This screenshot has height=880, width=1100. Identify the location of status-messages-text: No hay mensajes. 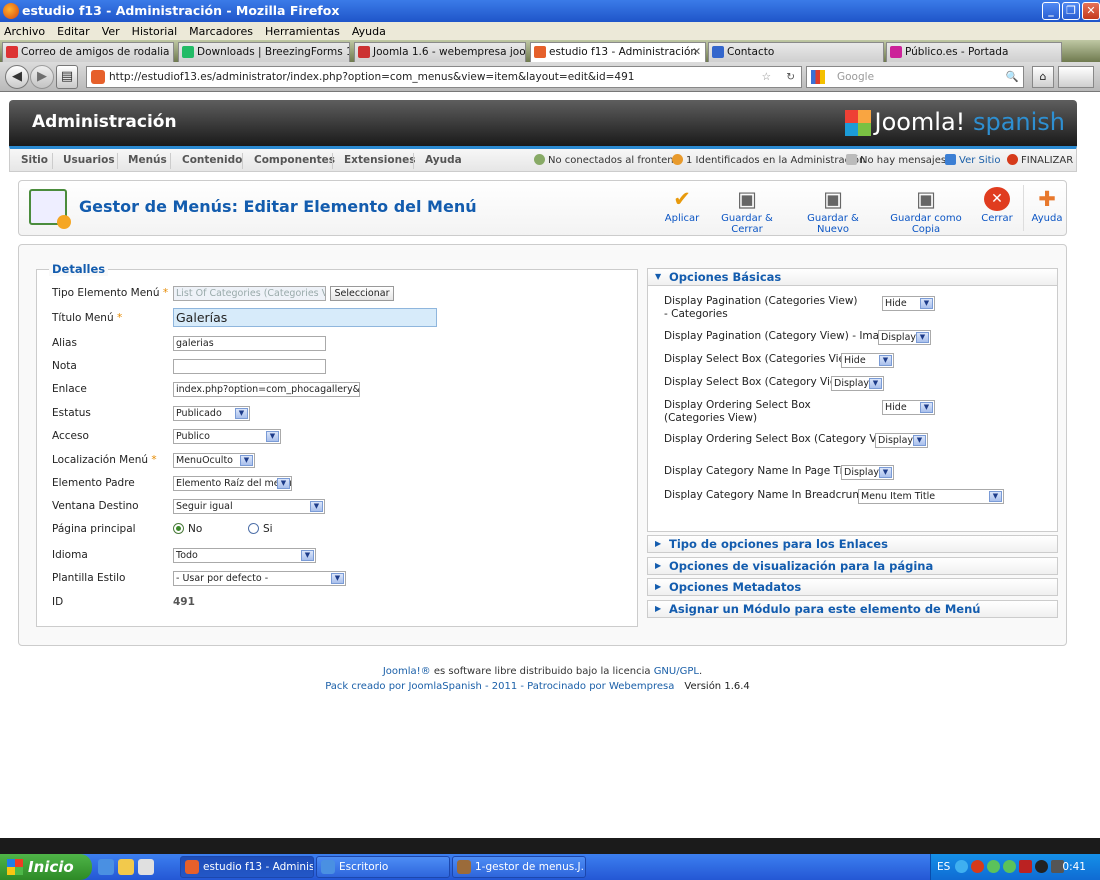
(903, 160).